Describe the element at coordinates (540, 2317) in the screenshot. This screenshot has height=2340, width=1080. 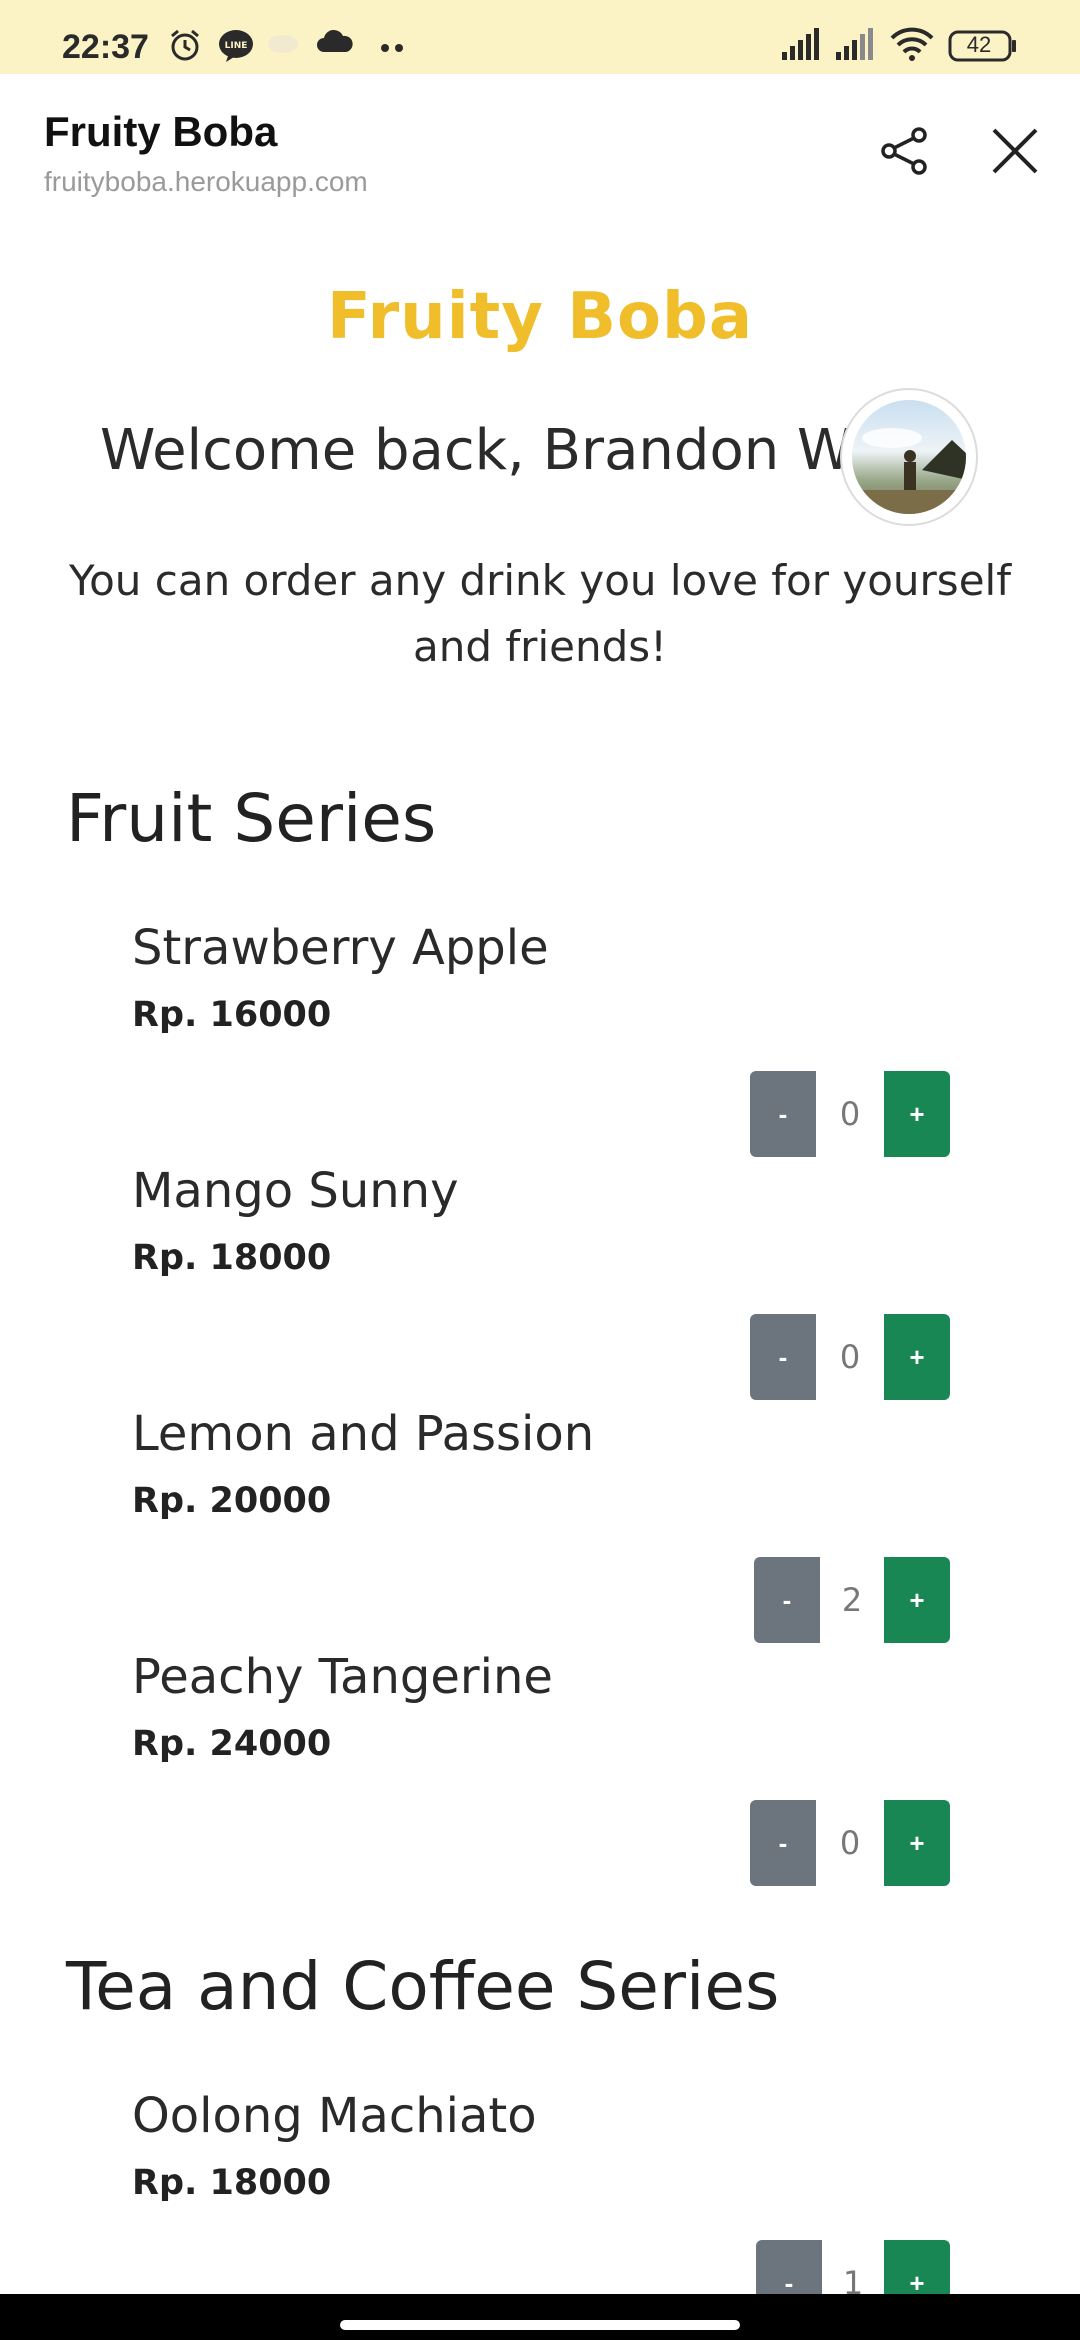
I see `navigation-bar` at that location.